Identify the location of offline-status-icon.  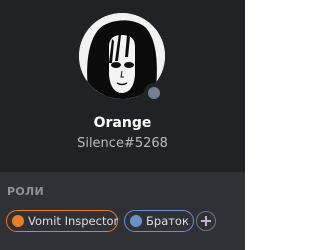
(154, 93).